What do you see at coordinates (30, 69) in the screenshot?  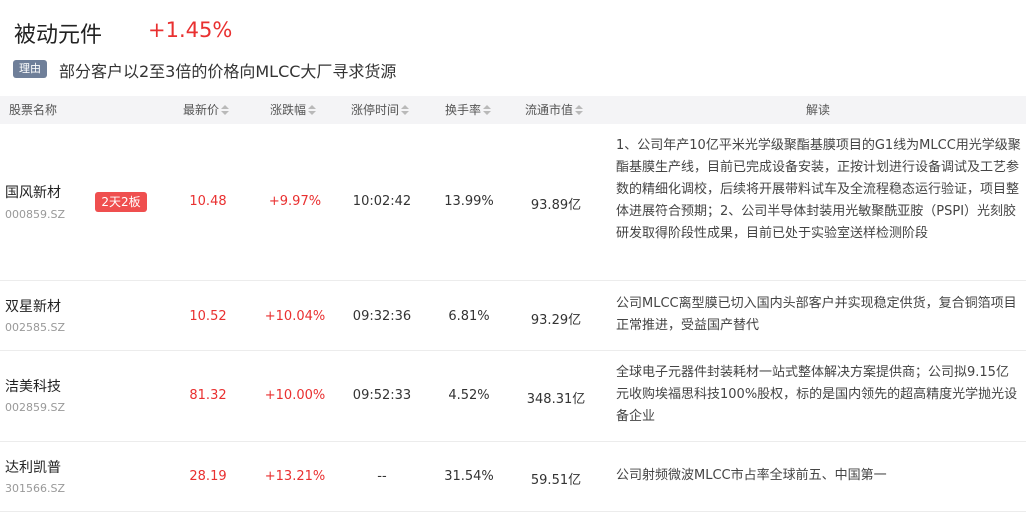 I see `reason-tag: 理由` at bounding box center [30, 69].